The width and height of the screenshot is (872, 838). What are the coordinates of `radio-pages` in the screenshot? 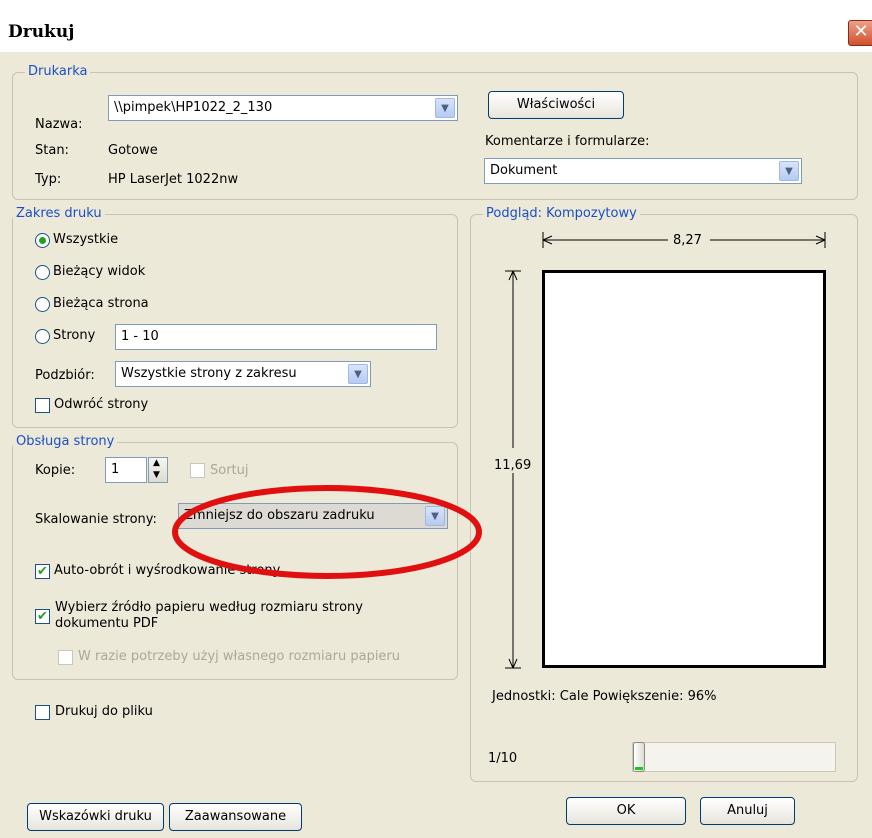 It's located at (42, 336).